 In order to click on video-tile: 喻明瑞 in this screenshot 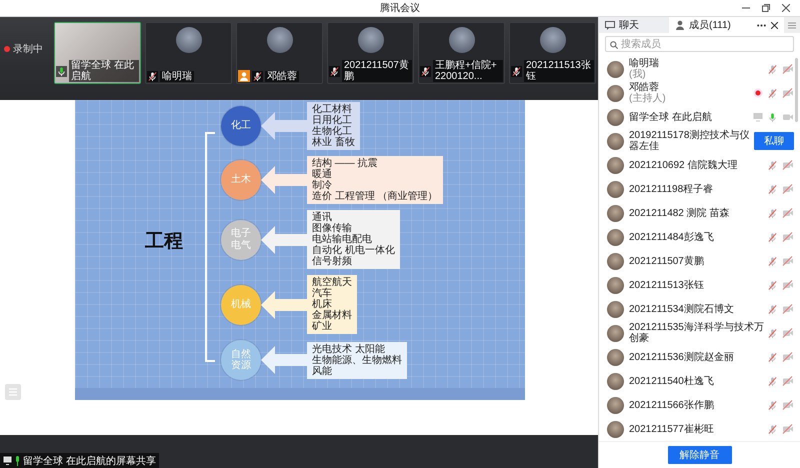, I will do `click(188, 53)`.